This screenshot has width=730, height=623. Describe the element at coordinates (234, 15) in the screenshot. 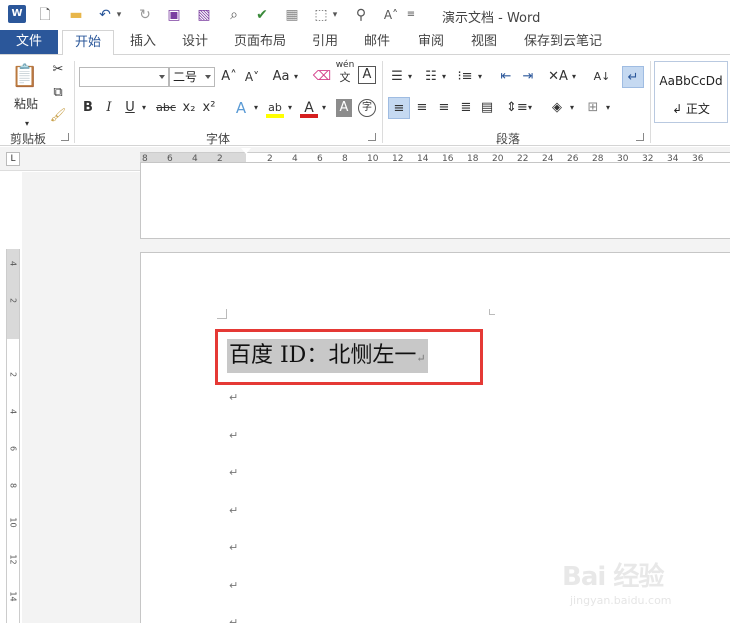

I see `print-preview-icon: ⌕` at that location.